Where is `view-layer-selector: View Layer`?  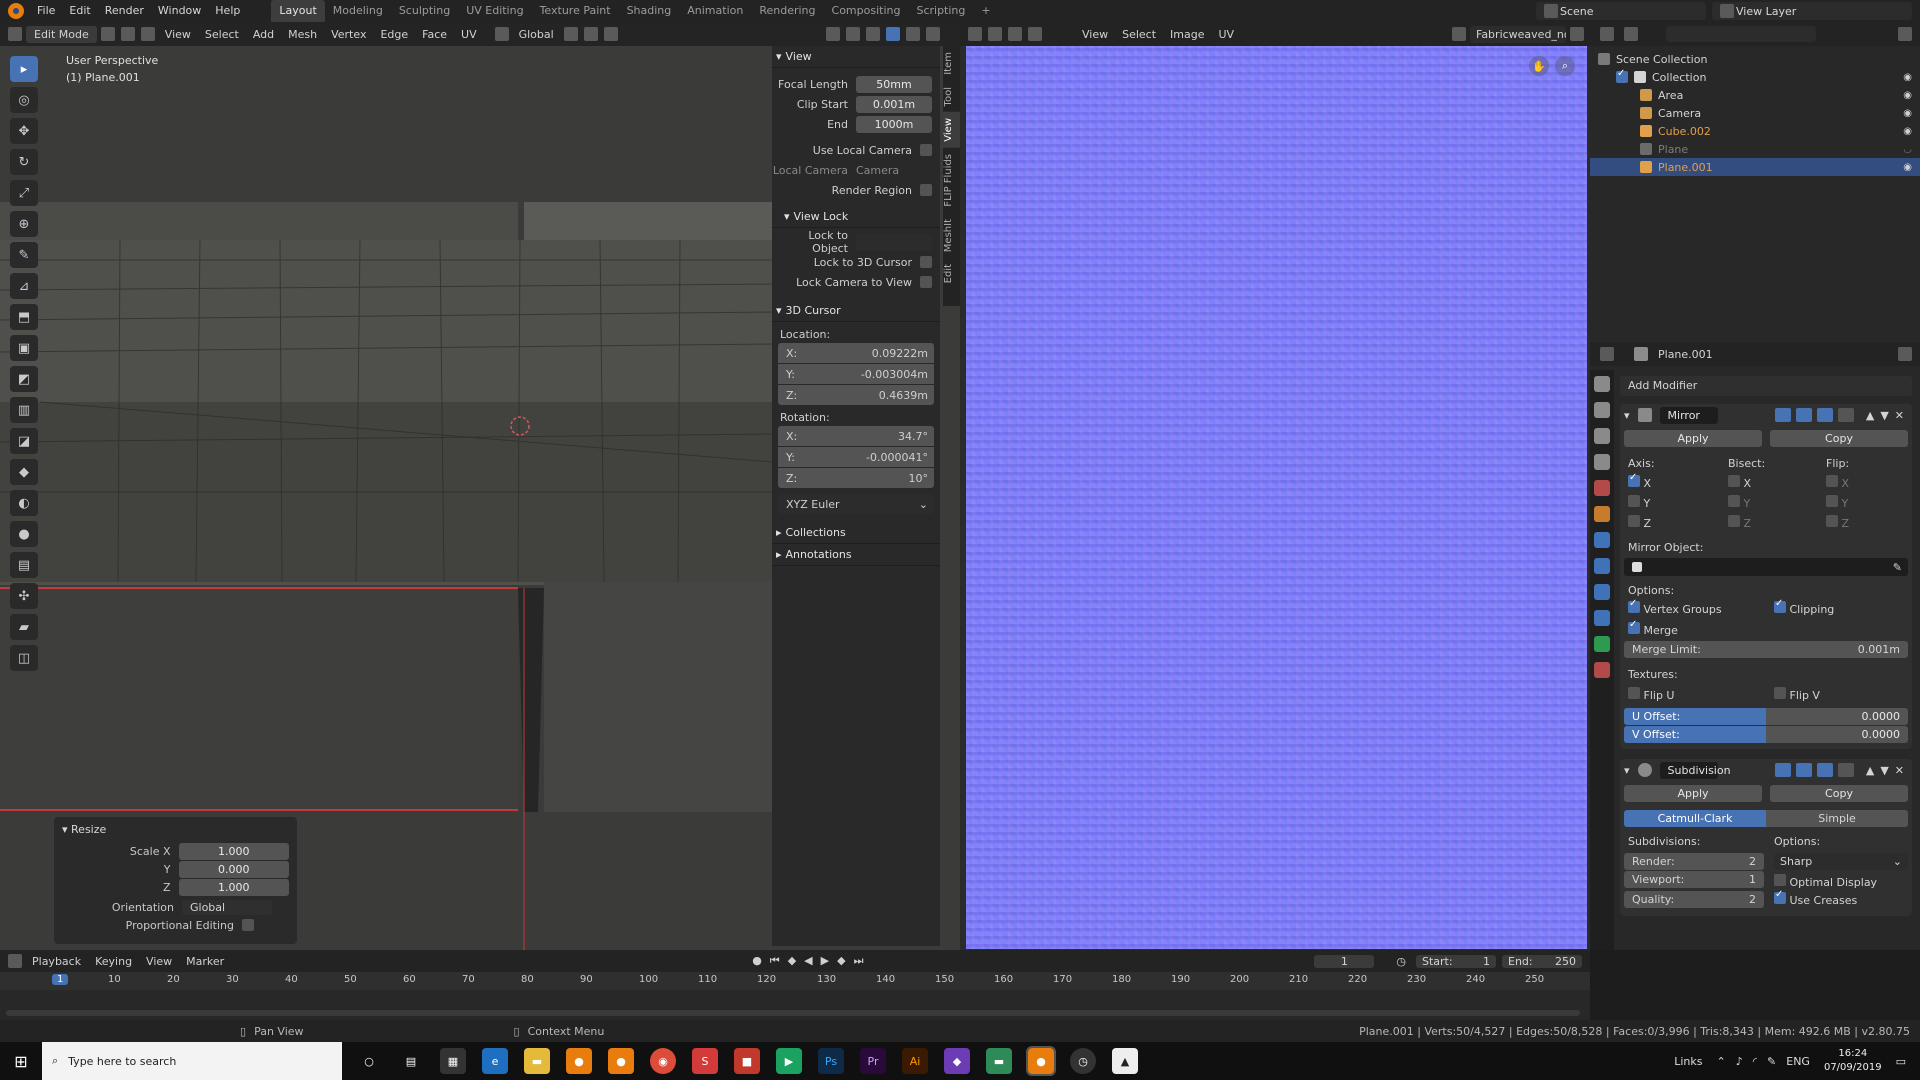
view-layer-selector: View Layer is located at coordinates (1812, 11).